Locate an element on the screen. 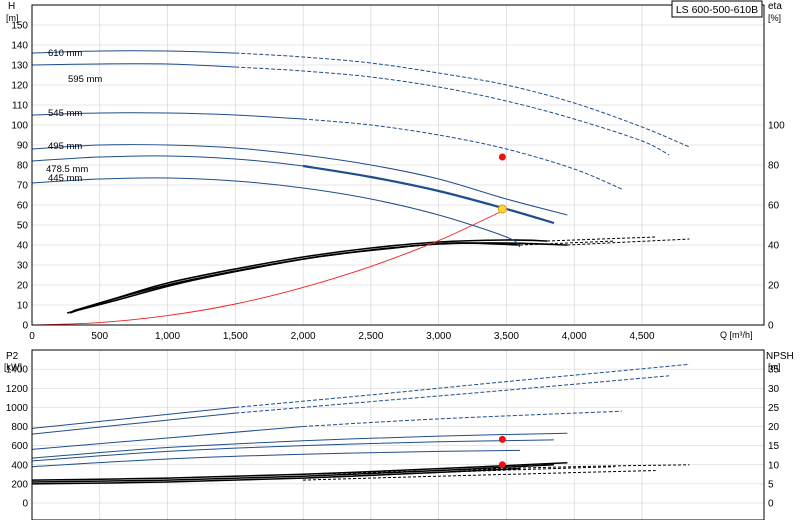  flow-axis-title: Q [m³/h] is located at coordinates (736, 335).